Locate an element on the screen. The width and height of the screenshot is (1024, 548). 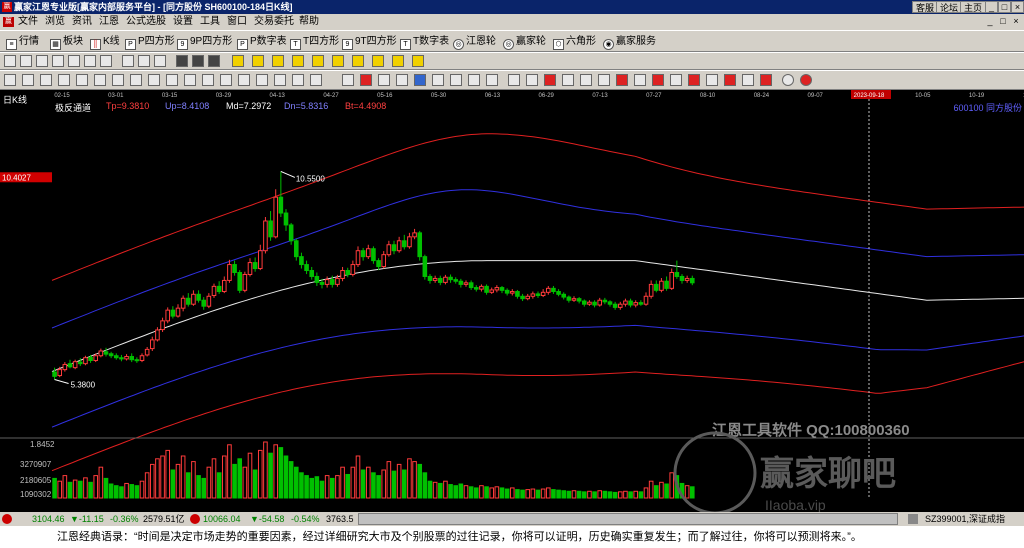
diamond-3-icon is located at coordinates (278, 61).